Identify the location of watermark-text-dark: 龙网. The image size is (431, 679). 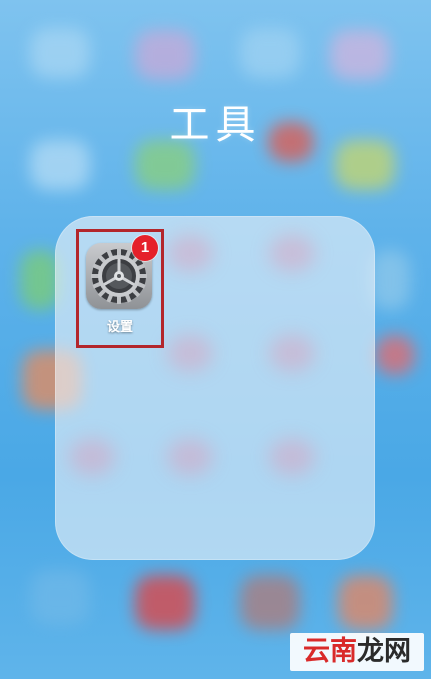
(384, 651).